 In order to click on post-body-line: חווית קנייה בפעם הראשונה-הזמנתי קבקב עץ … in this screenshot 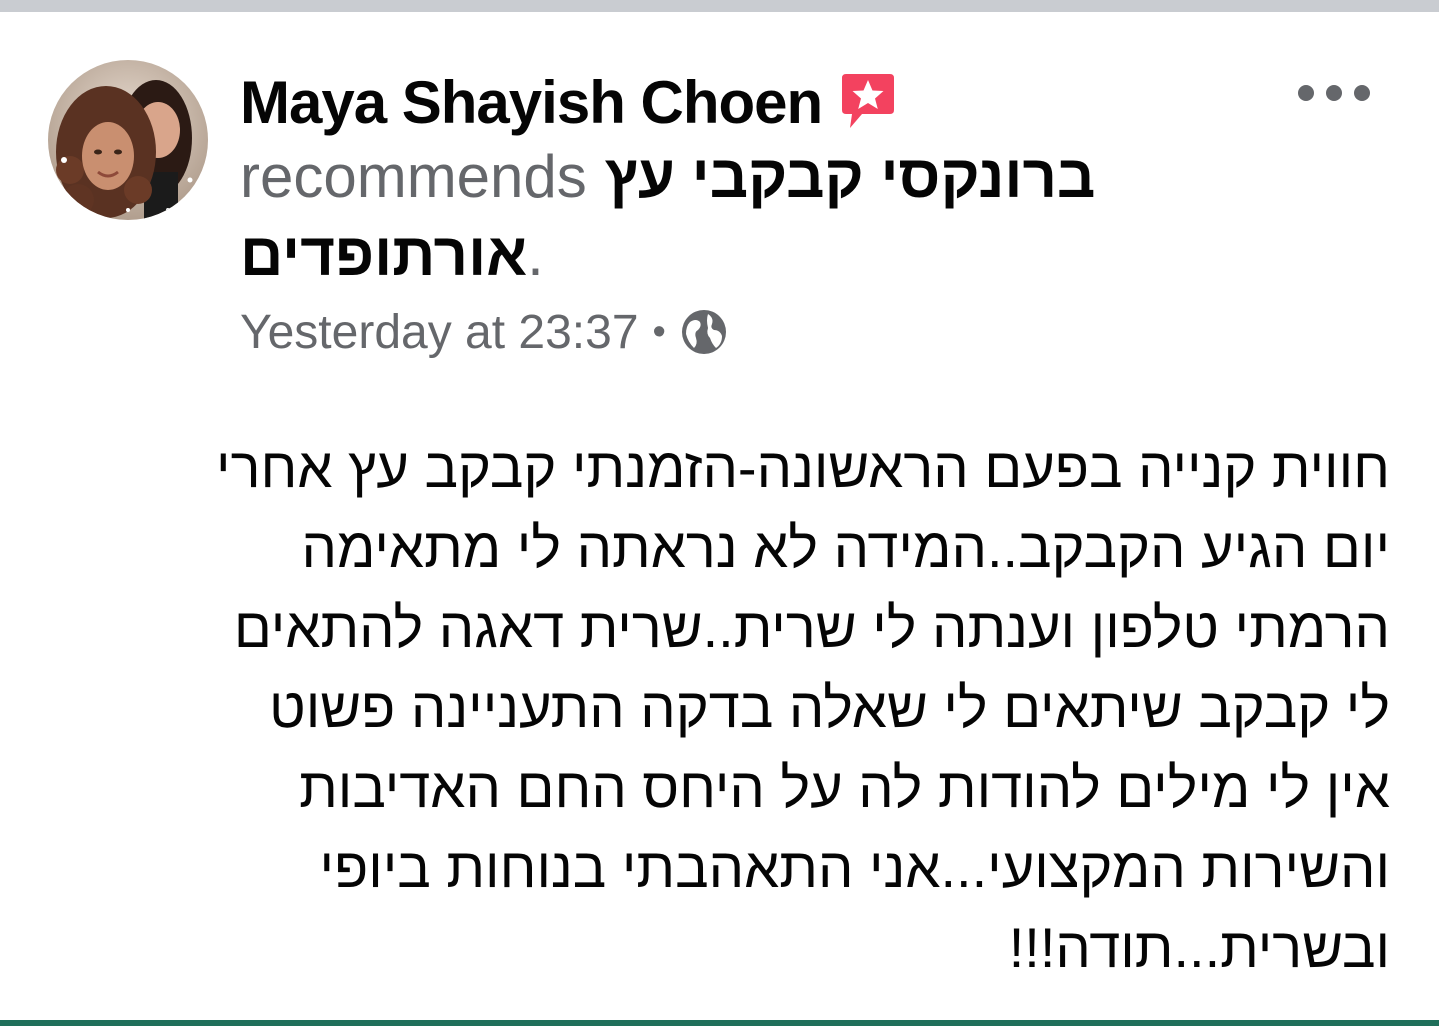, I will do `click(803, 467)`.